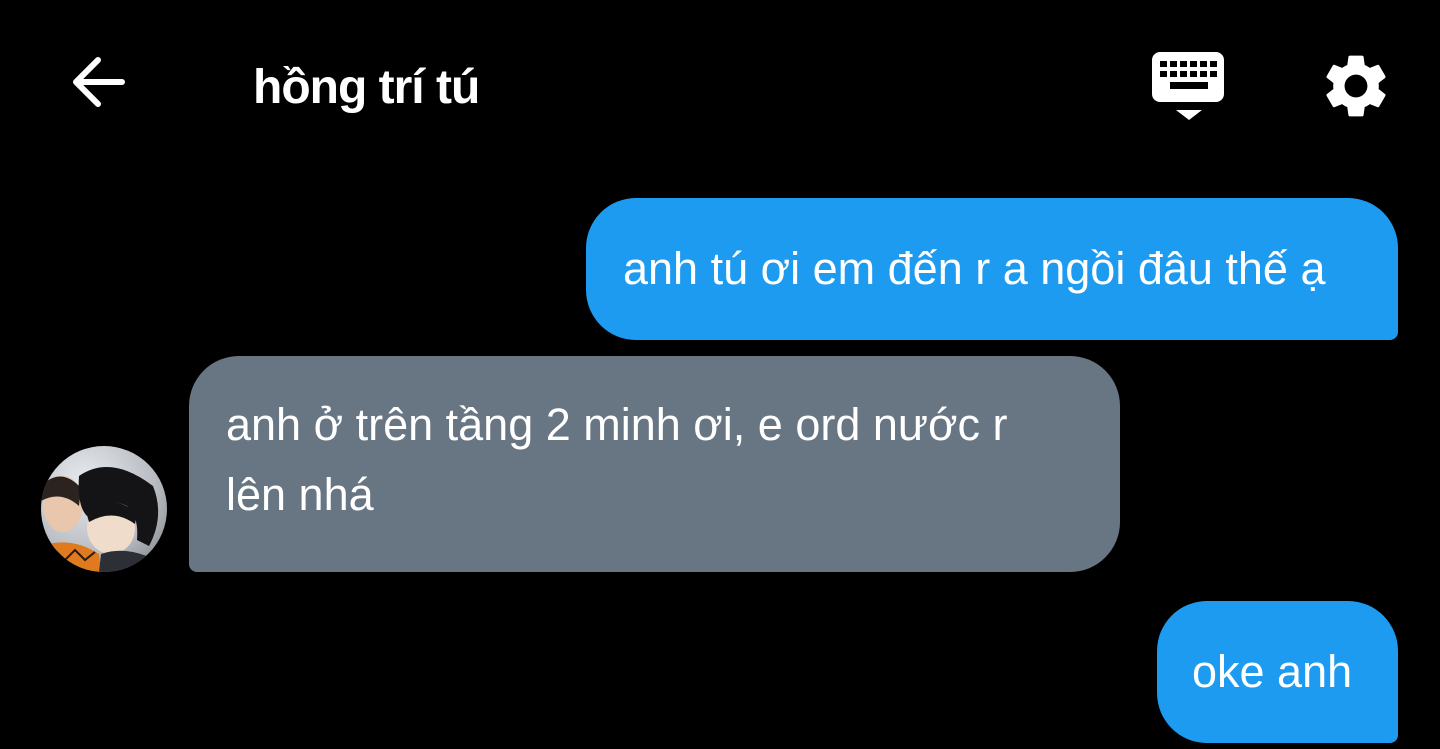  Describe the element at coordinates (1277, 672) in the screenshot. I see `message-bubble-outgoing: oke anh` at that location.